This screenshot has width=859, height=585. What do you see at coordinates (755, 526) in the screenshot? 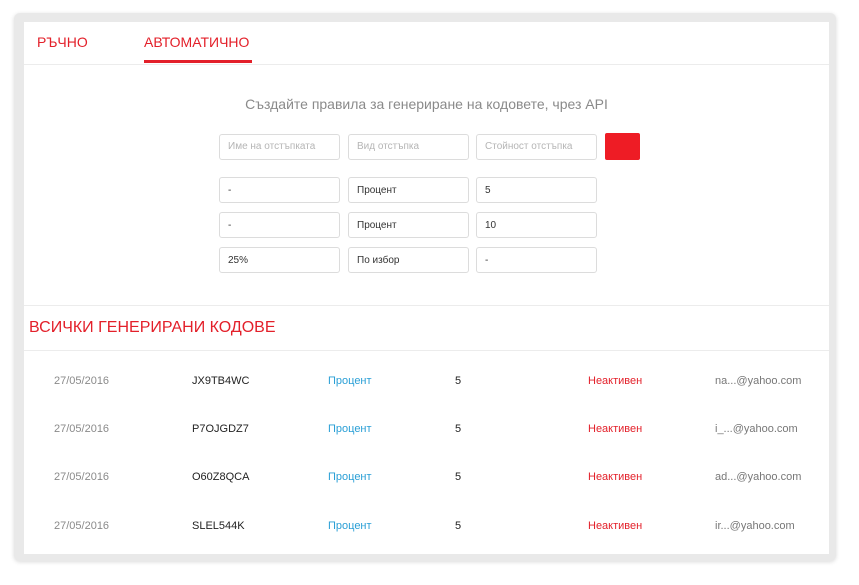
I see `code-email: ir...@yahoo.com` at bounding box center [755, 526].